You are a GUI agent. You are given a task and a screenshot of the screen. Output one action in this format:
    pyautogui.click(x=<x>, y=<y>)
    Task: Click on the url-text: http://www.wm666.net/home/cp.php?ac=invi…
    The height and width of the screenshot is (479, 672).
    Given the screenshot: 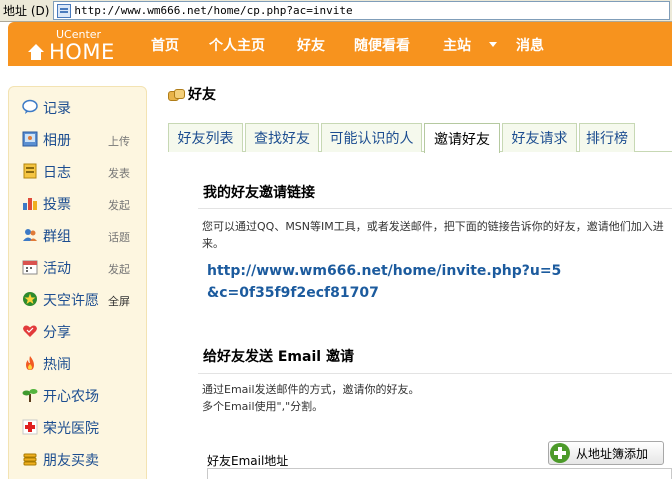 What is the action you would take?
    pyautogui.click(x=213, y=10)
    